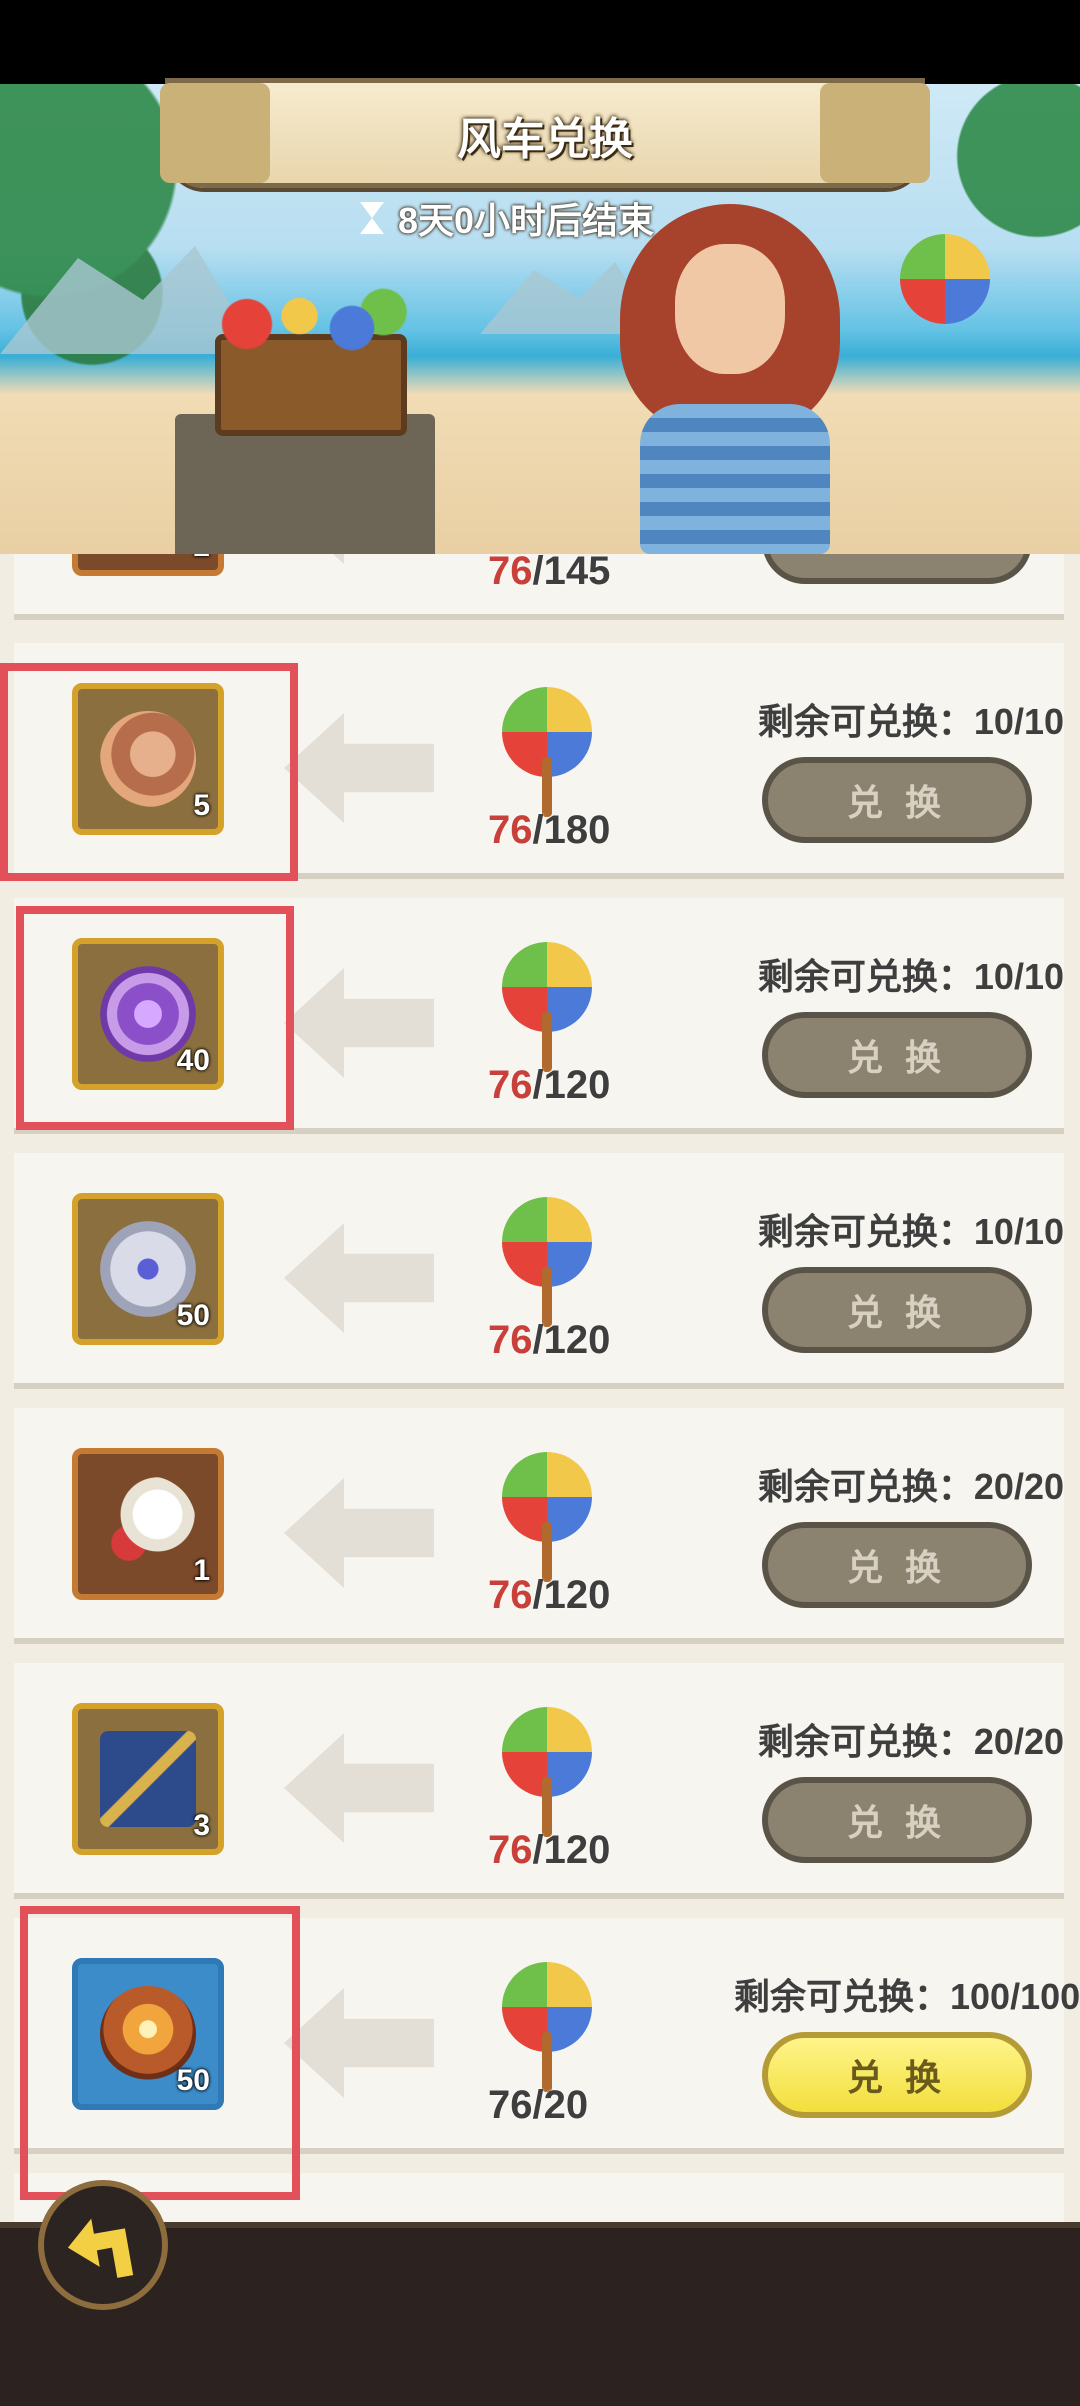 The height and width of the screenshot is (2406, 1080). I want to click on cost-label: 76/145, so click(549, 573).